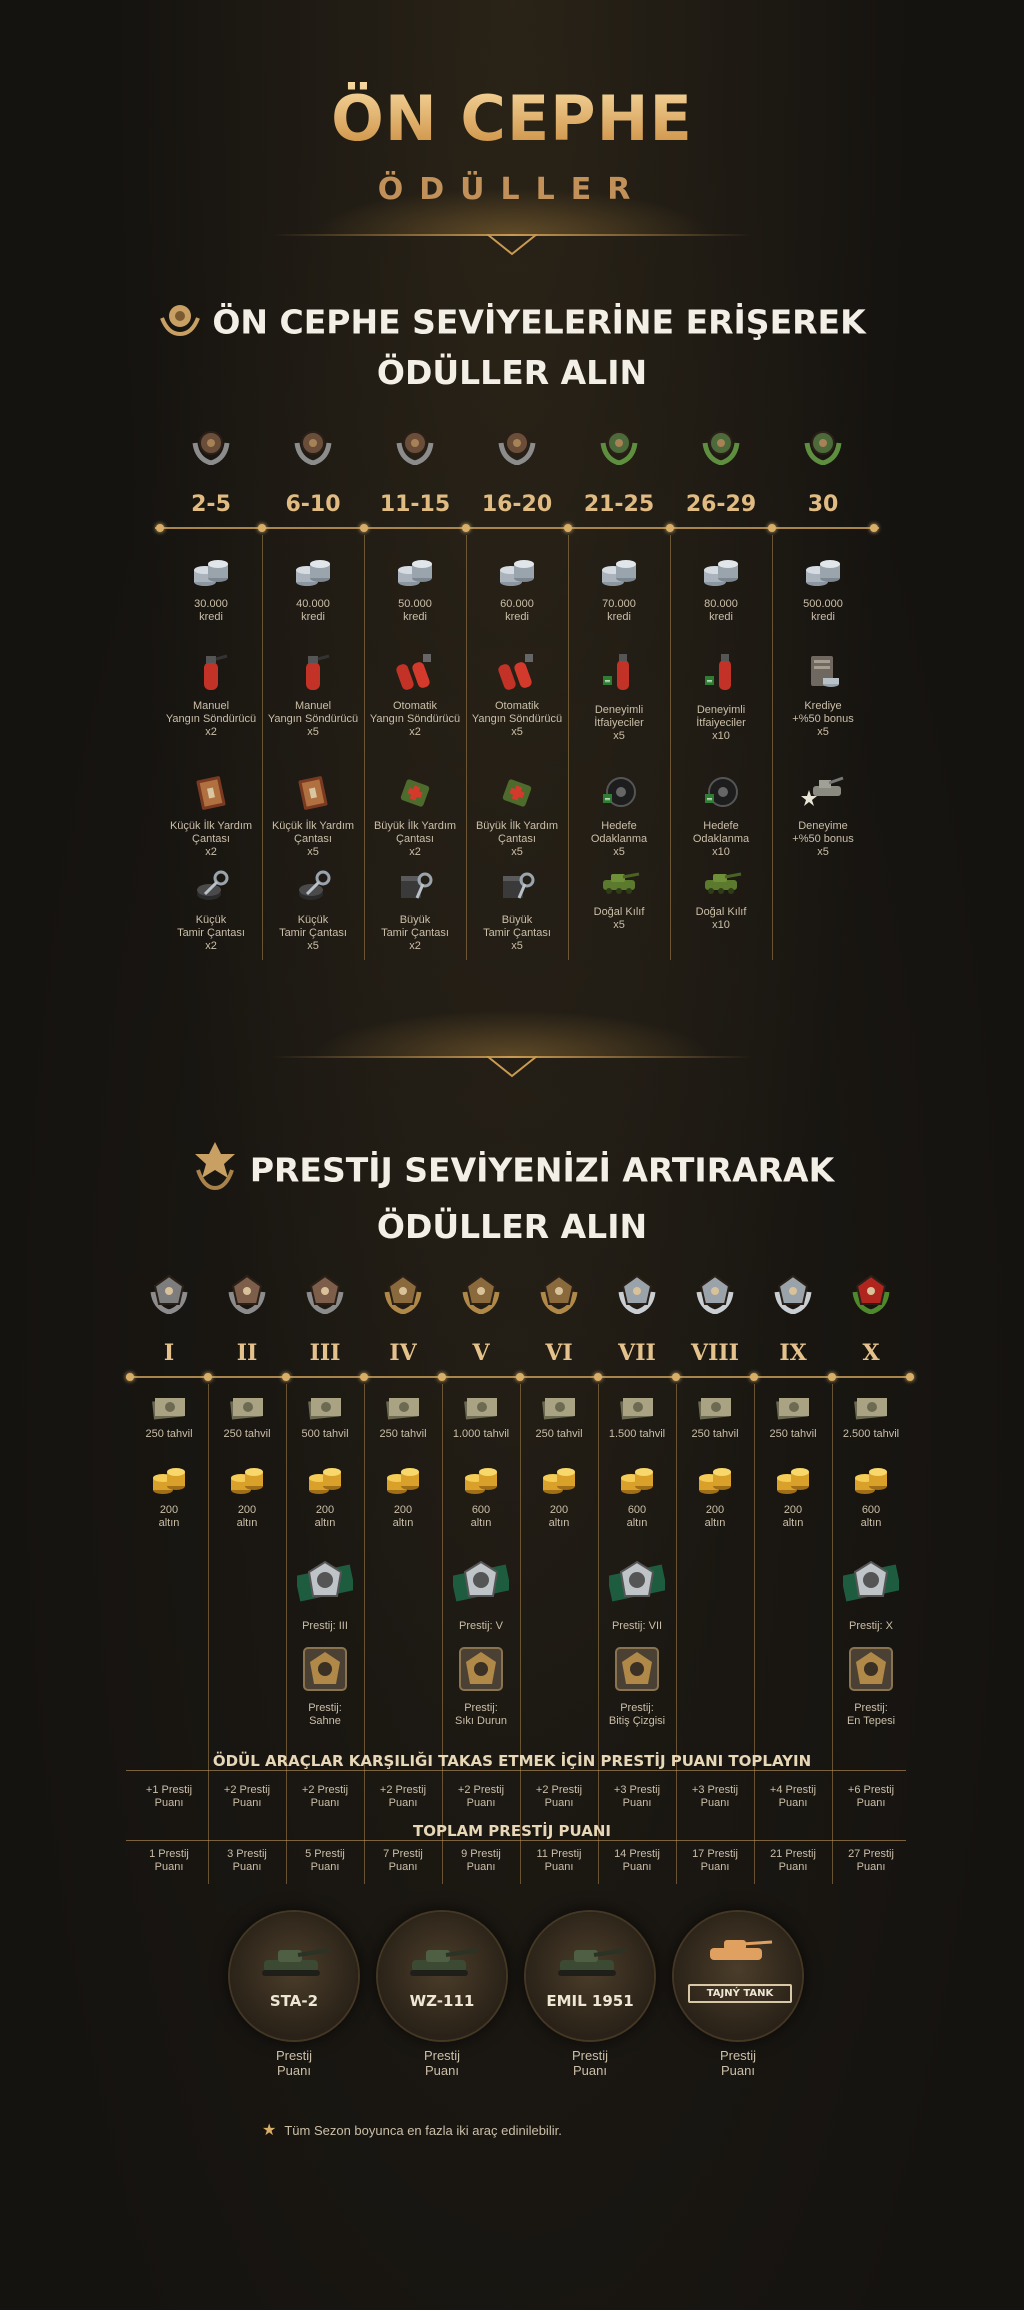 The image size is (1024, 2310). I want to click on reward-tank-2: WZ-111, so click(442, 1976).